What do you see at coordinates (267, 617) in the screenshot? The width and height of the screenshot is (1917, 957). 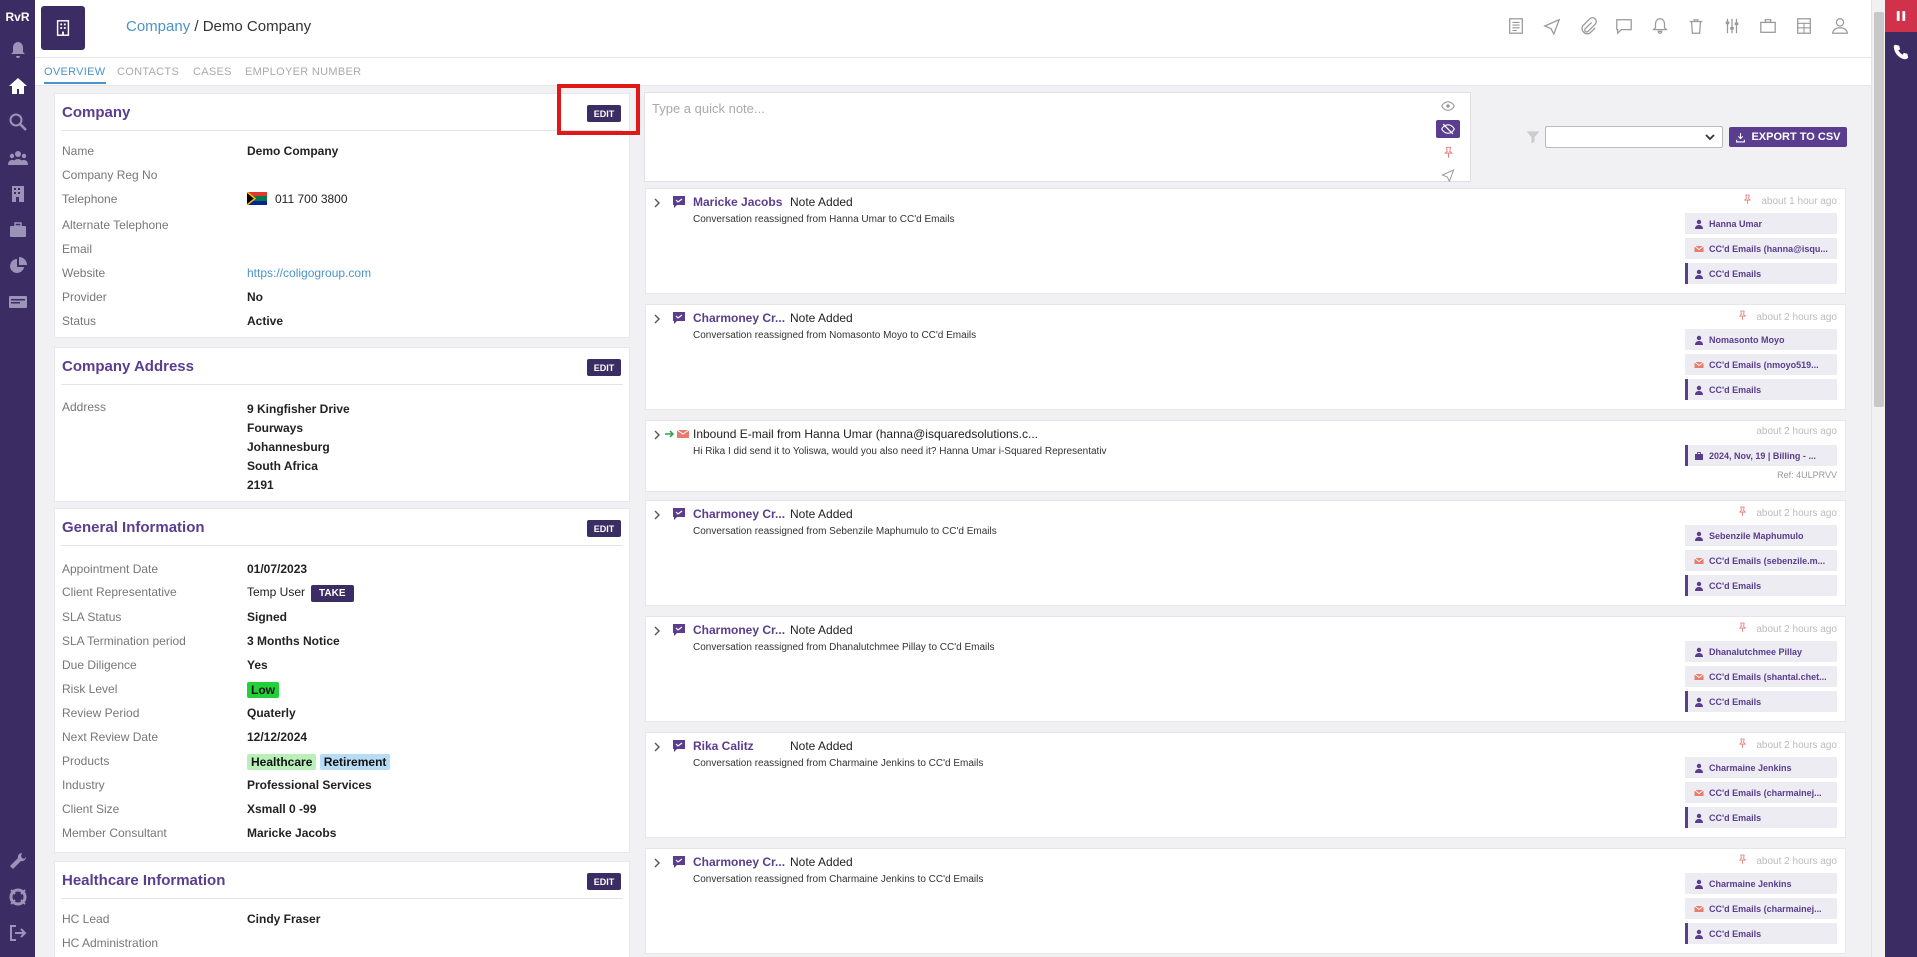 I see `field-value: Signed` at bounding box center [267, 617].